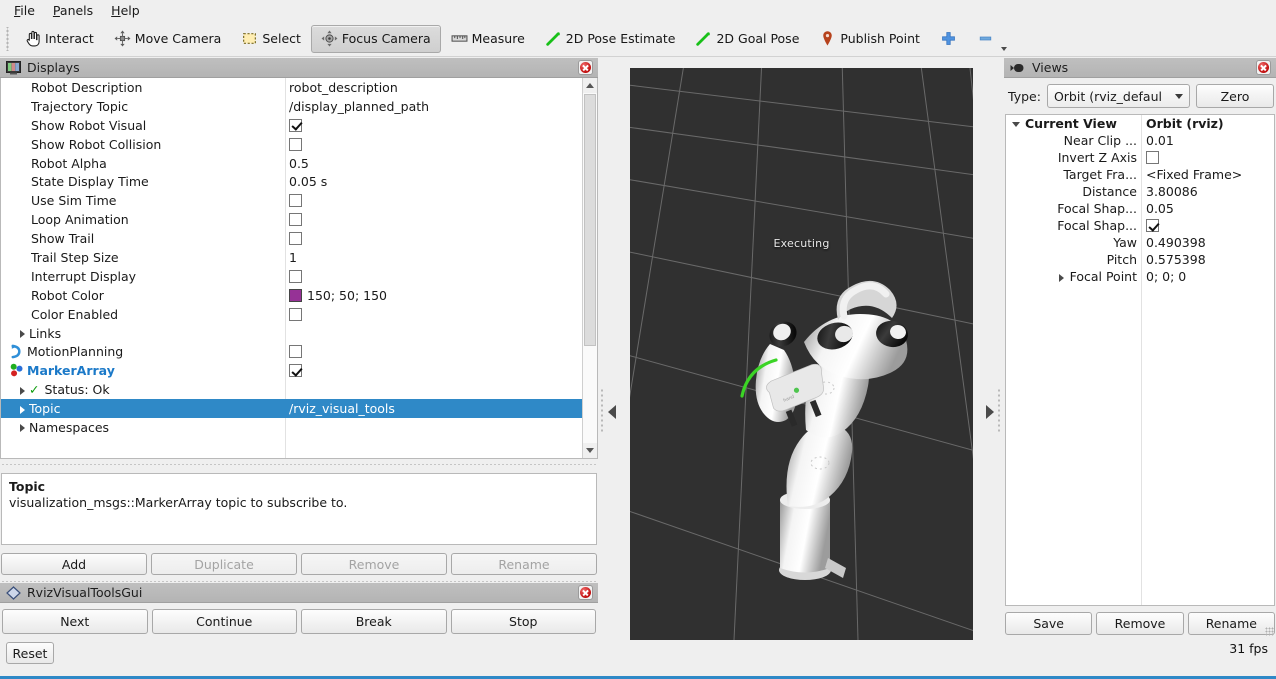  What do you see at coordinates (524, 564) in the screenshot?
I see `rename-button: Rename` at bounding box center [524, 564].